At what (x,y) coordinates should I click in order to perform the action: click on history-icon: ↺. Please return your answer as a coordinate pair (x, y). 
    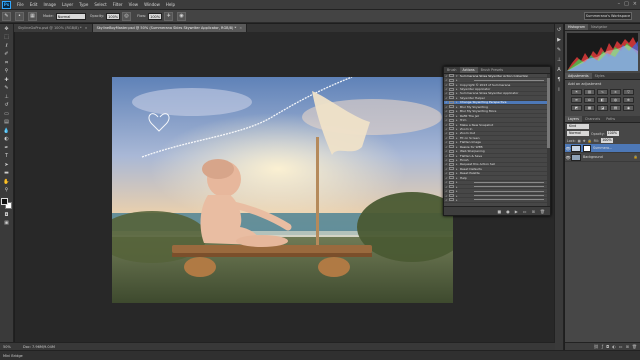
    Looking at the image, I should click on (559, 30).